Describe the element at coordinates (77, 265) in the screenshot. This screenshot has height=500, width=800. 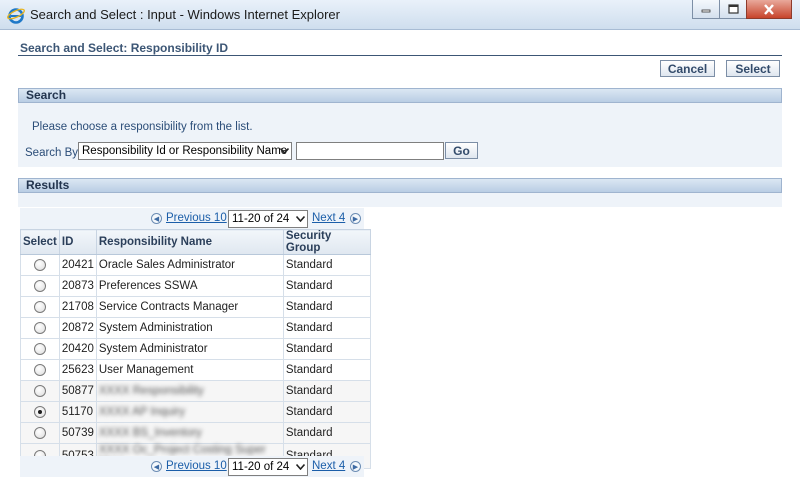
I see `id-cell: 20421` at that location.